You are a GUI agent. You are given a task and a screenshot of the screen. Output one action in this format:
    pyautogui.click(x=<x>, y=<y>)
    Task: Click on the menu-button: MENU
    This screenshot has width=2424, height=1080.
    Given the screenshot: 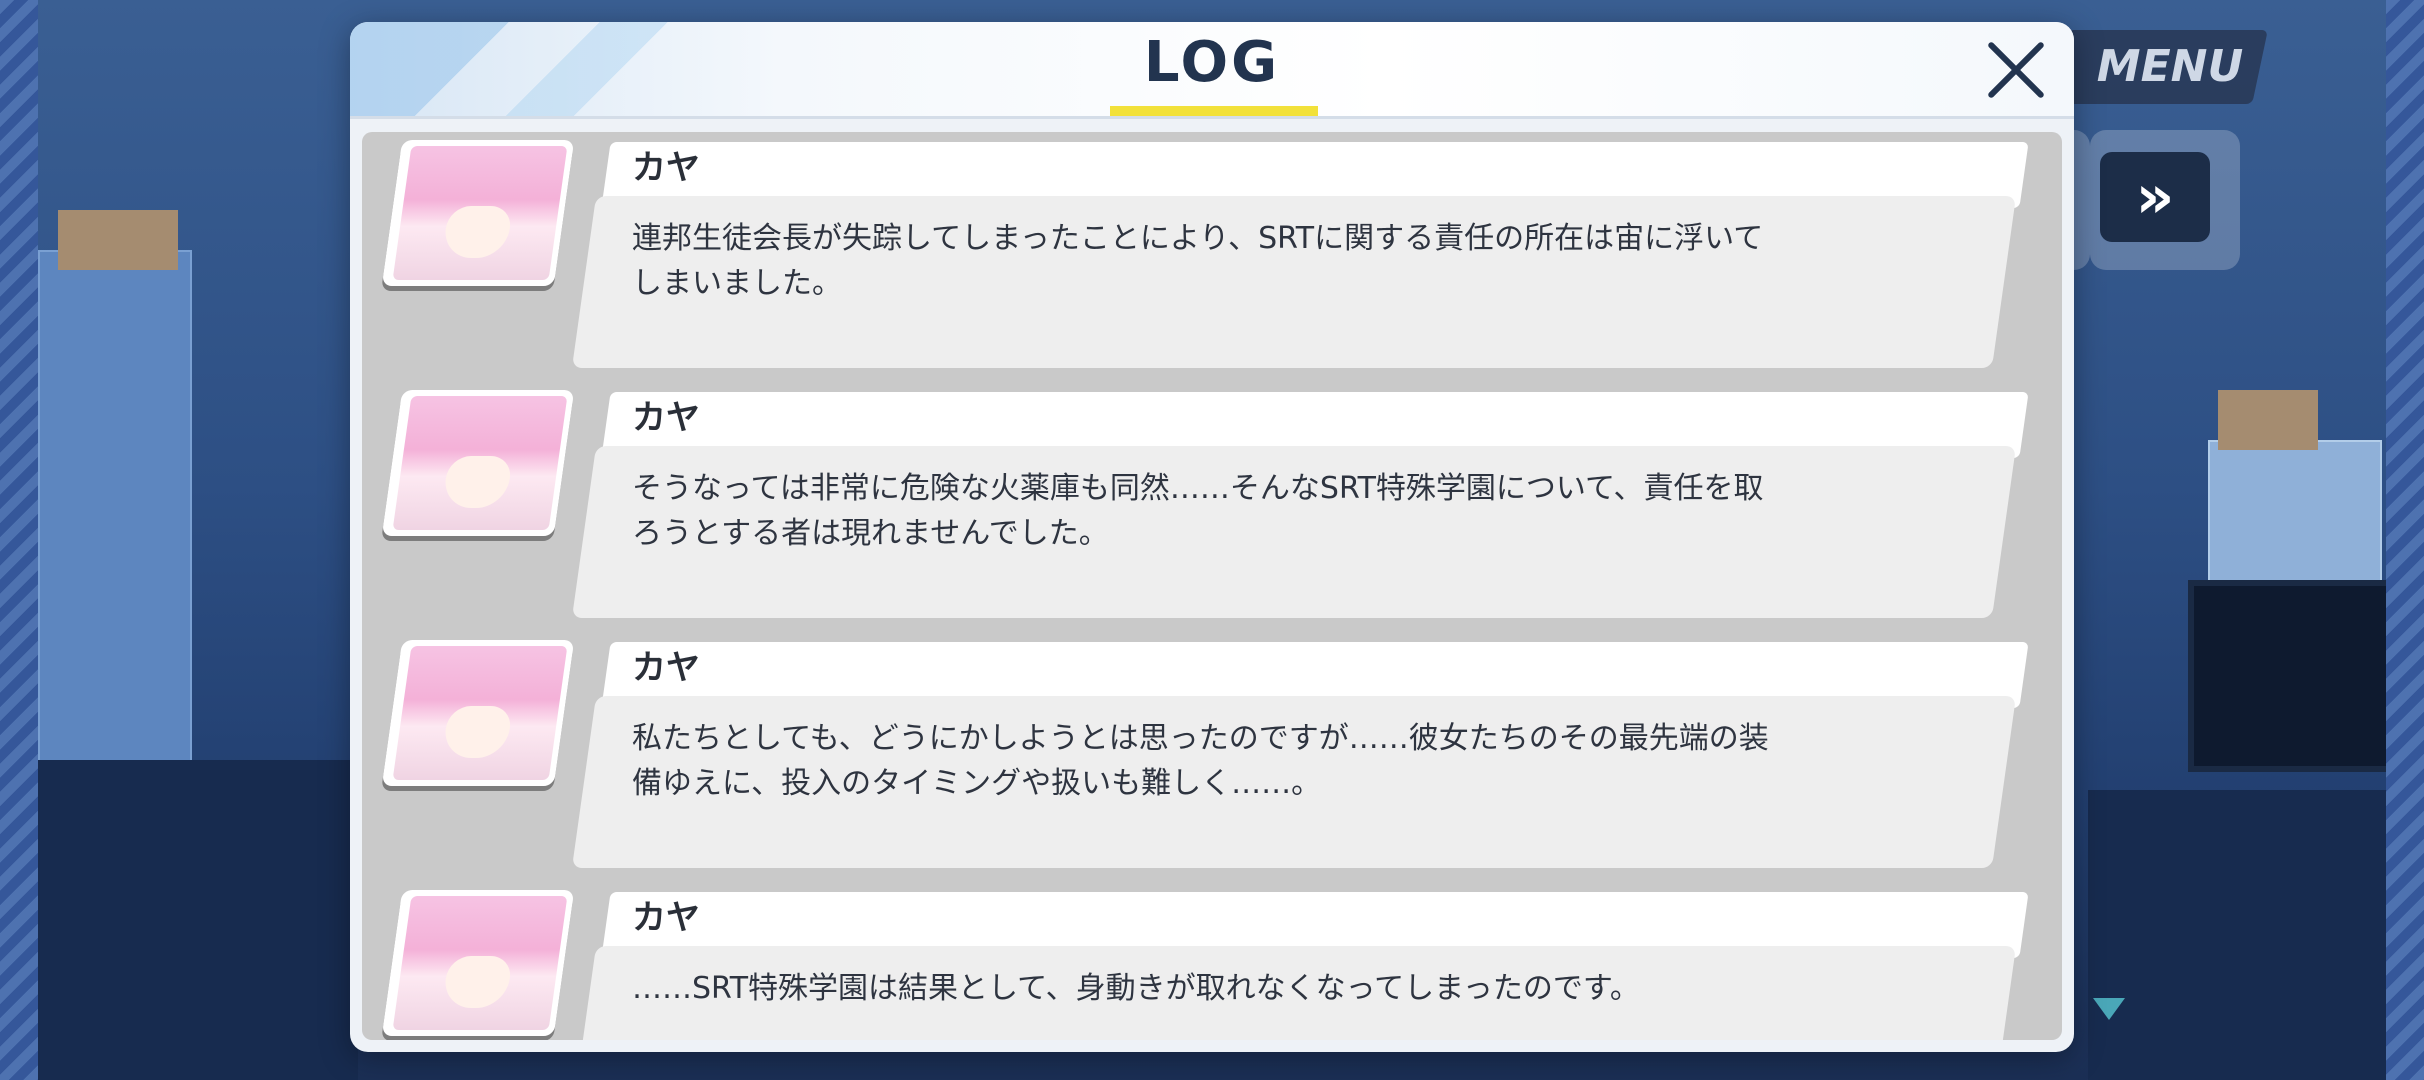 What is the action you would take?
    pyautogui.click(x=2160, y=67)
    